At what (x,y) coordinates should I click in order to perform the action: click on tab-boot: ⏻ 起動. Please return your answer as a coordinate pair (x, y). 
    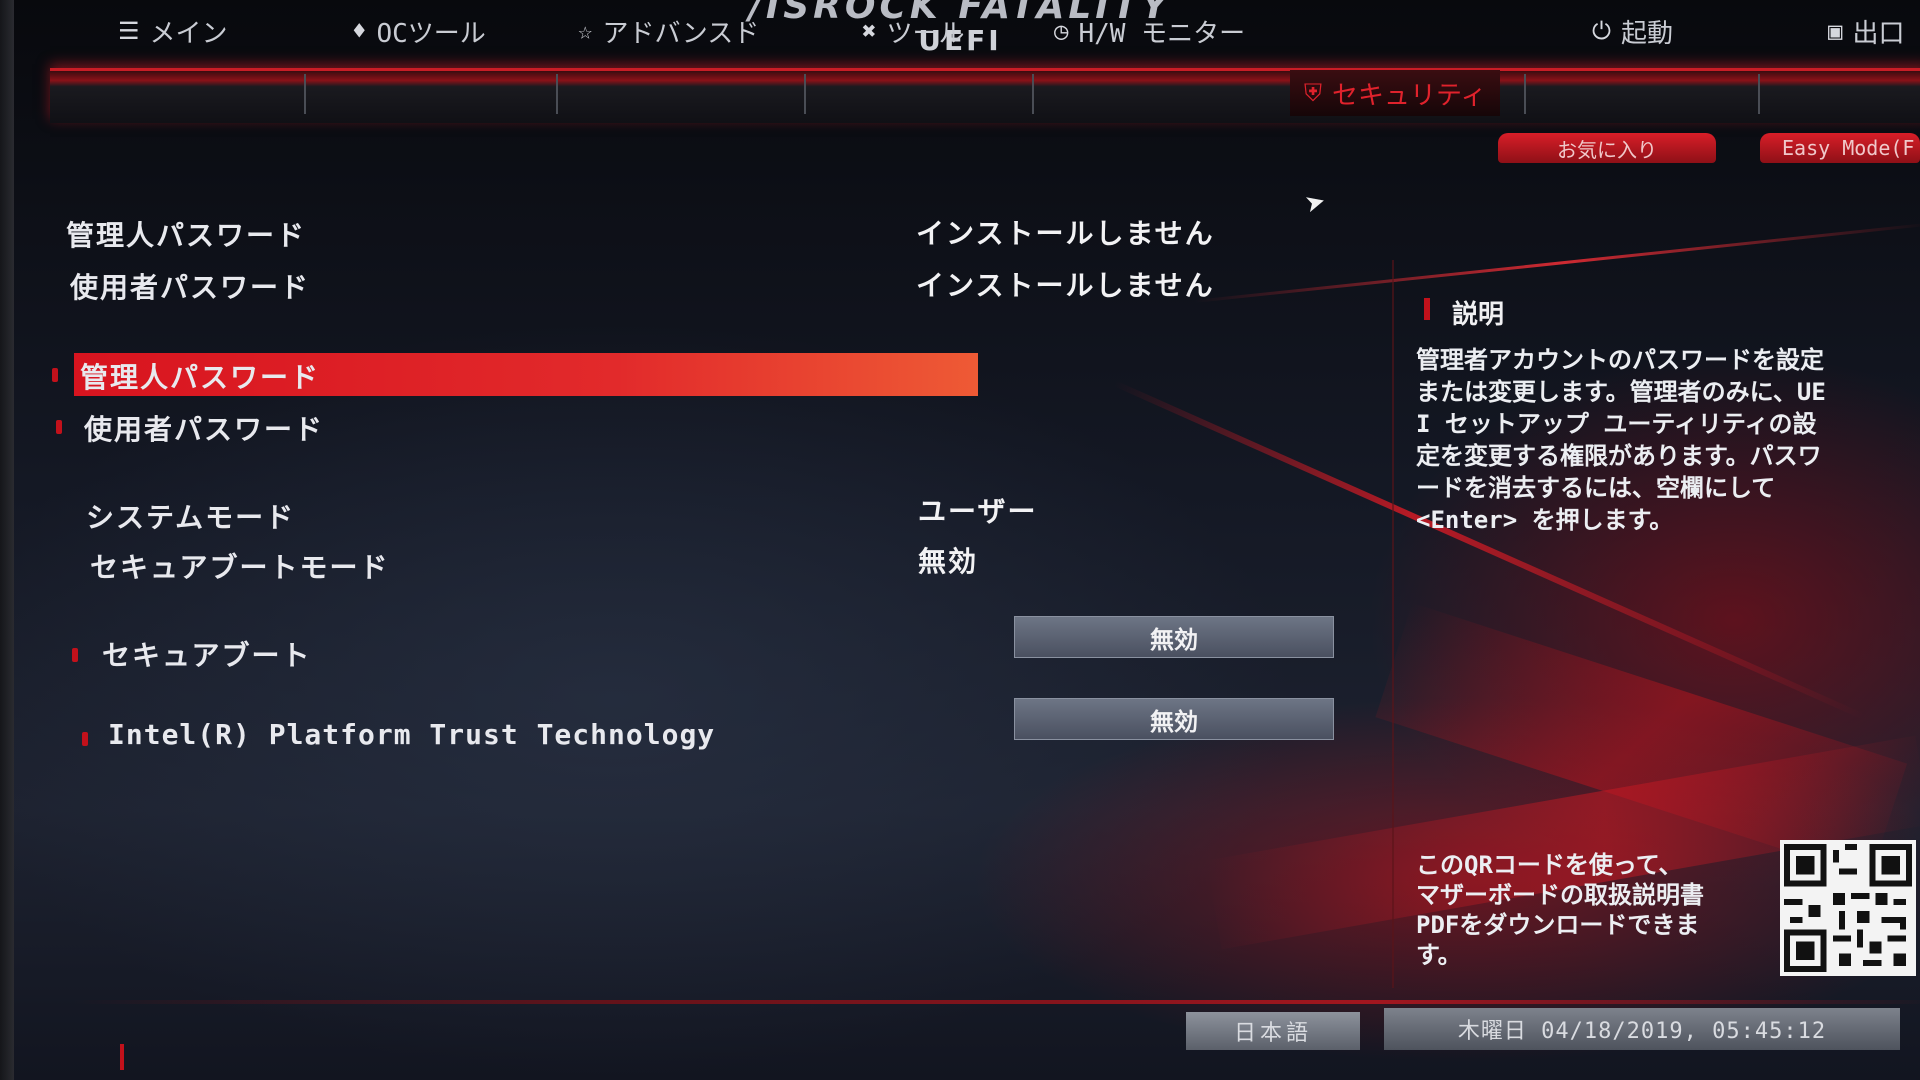
    Looking at the image, I should click on (1632, 31).